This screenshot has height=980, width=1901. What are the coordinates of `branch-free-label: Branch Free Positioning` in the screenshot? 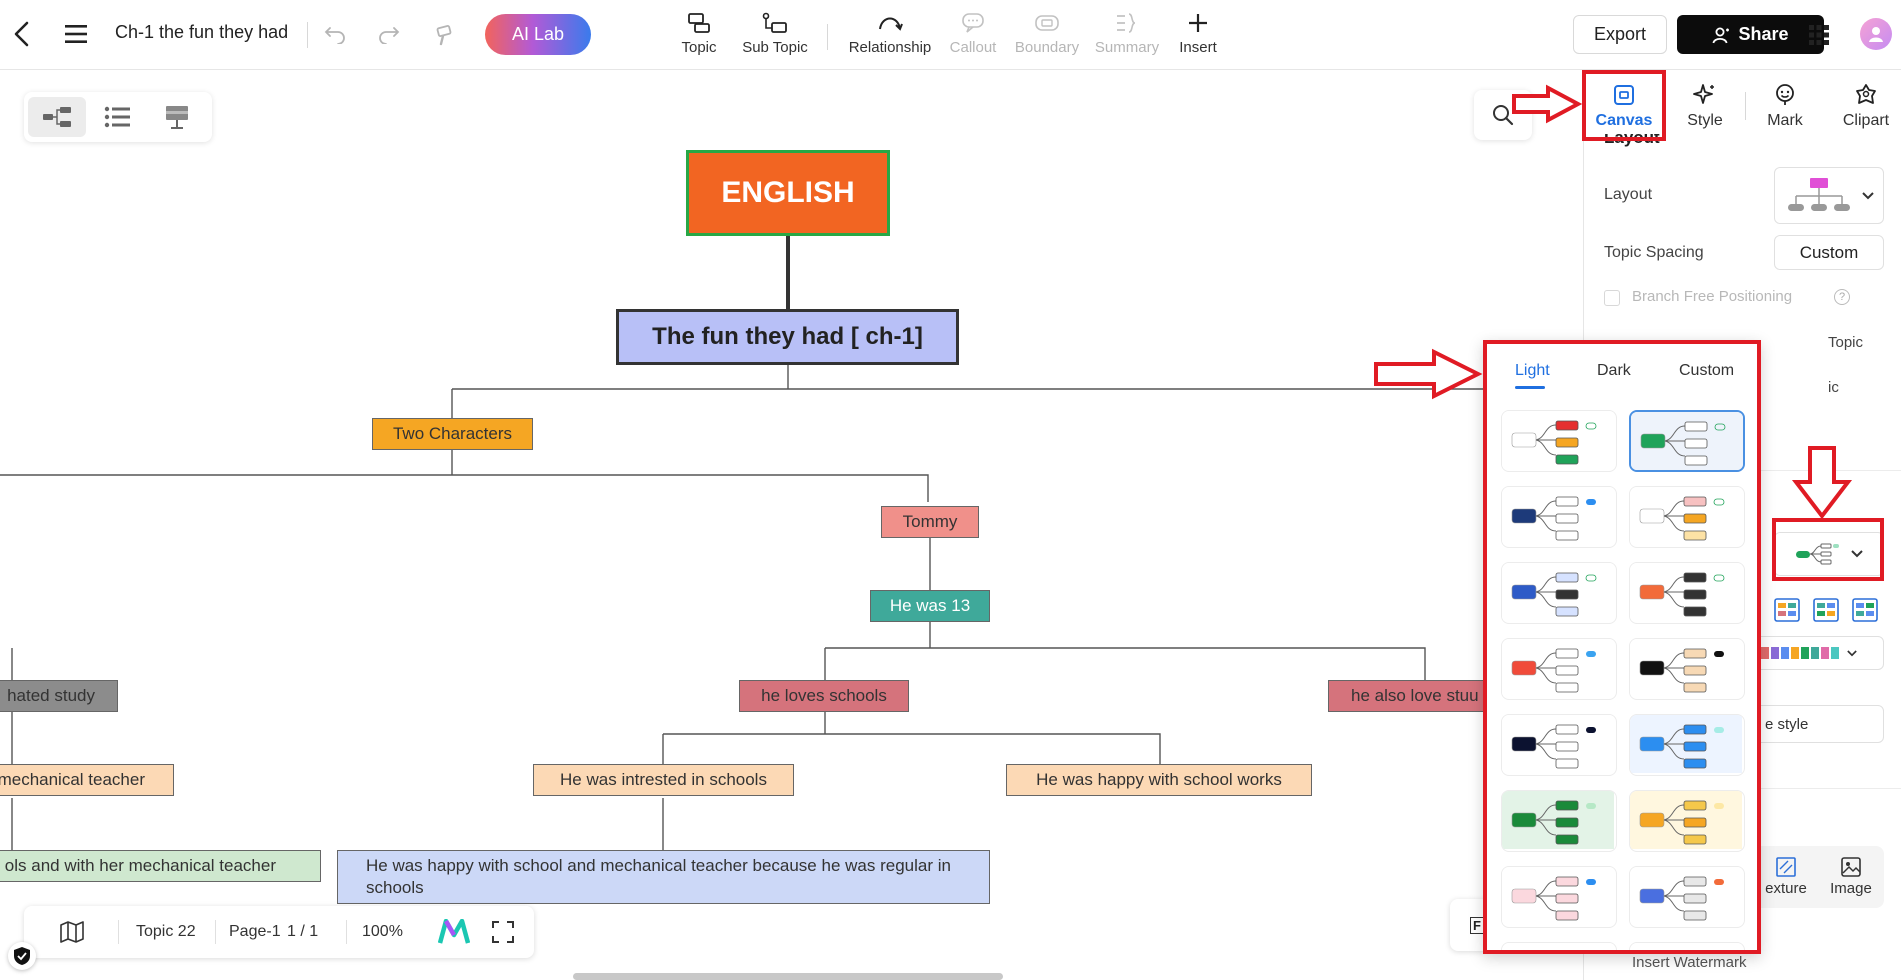 It's located at (1712, 296).